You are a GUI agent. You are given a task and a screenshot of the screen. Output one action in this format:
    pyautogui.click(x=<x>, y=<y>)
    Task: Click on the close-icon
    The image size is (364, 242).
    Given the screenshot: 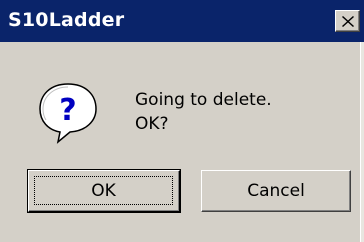 What is the action you would take?
    pyautogui.click(x=348, y=21)
    